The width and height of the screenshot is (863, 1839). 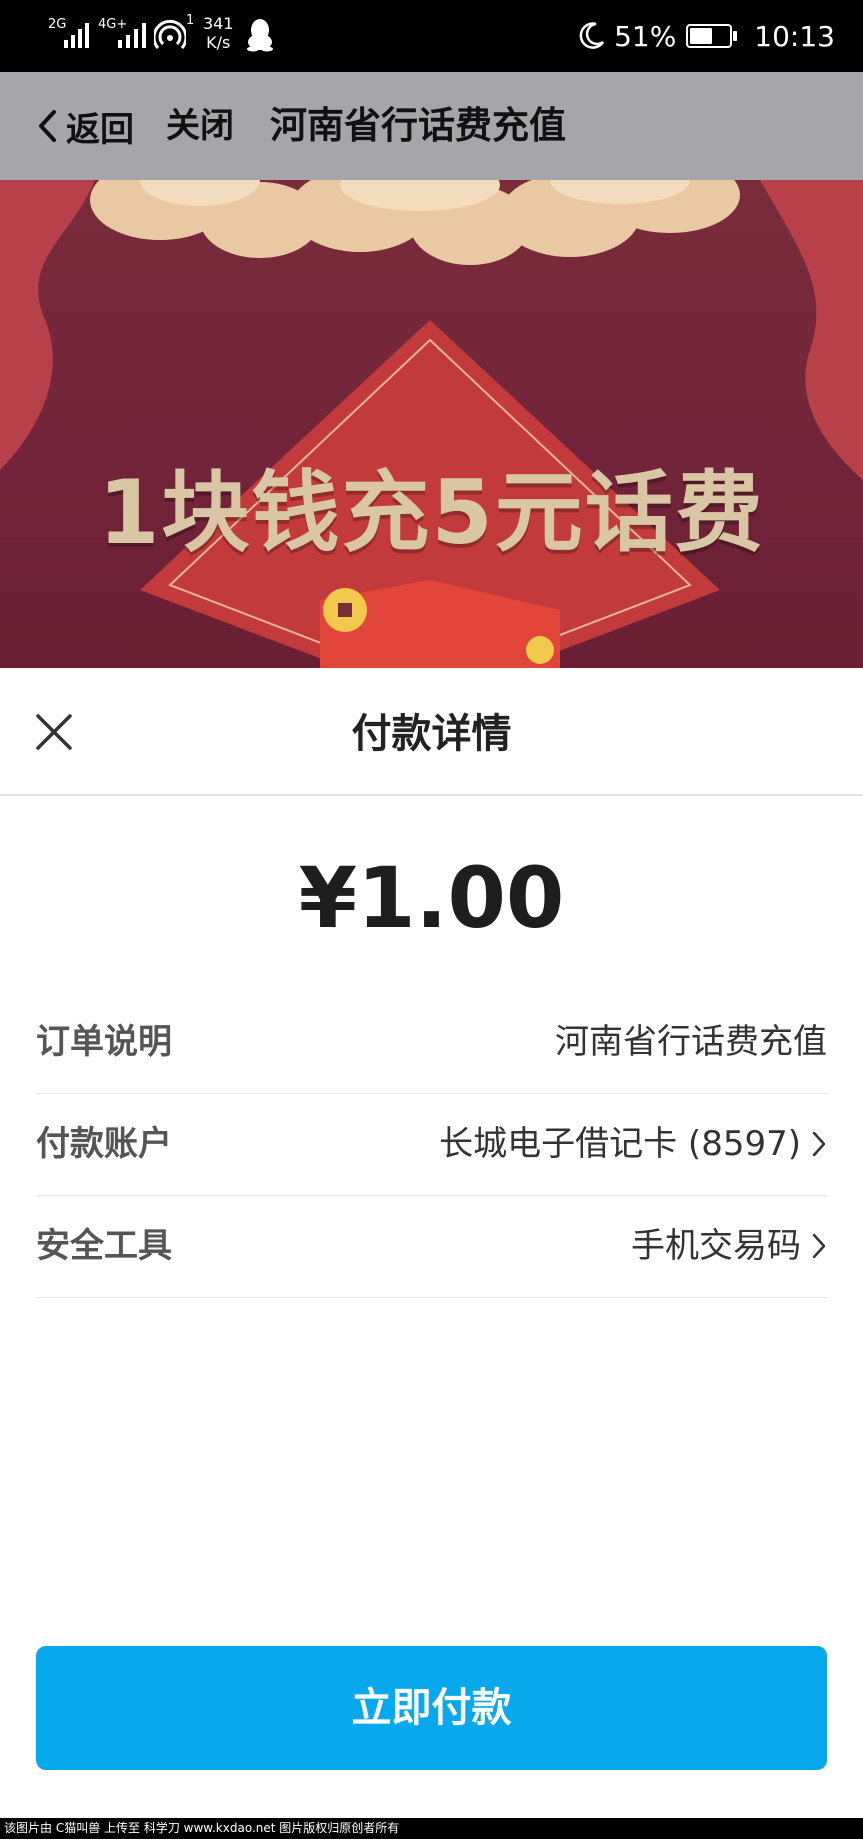 I want to click on payment-account-row: 付款账户 长城电子借记卡 (8597), so click(x=431, y=1145).